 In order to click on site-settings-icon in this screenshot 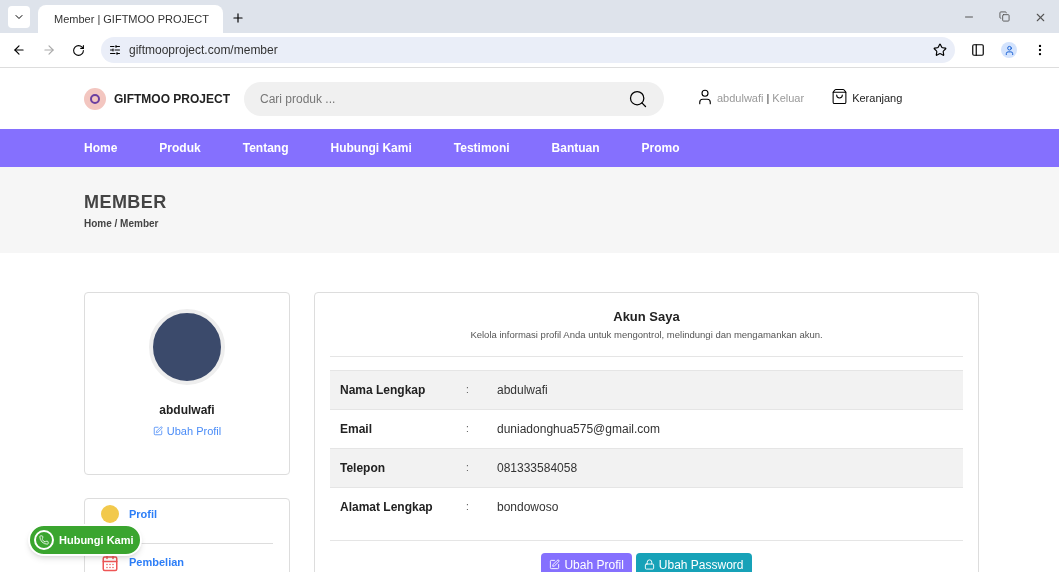, I will do `click(115, 50)`.